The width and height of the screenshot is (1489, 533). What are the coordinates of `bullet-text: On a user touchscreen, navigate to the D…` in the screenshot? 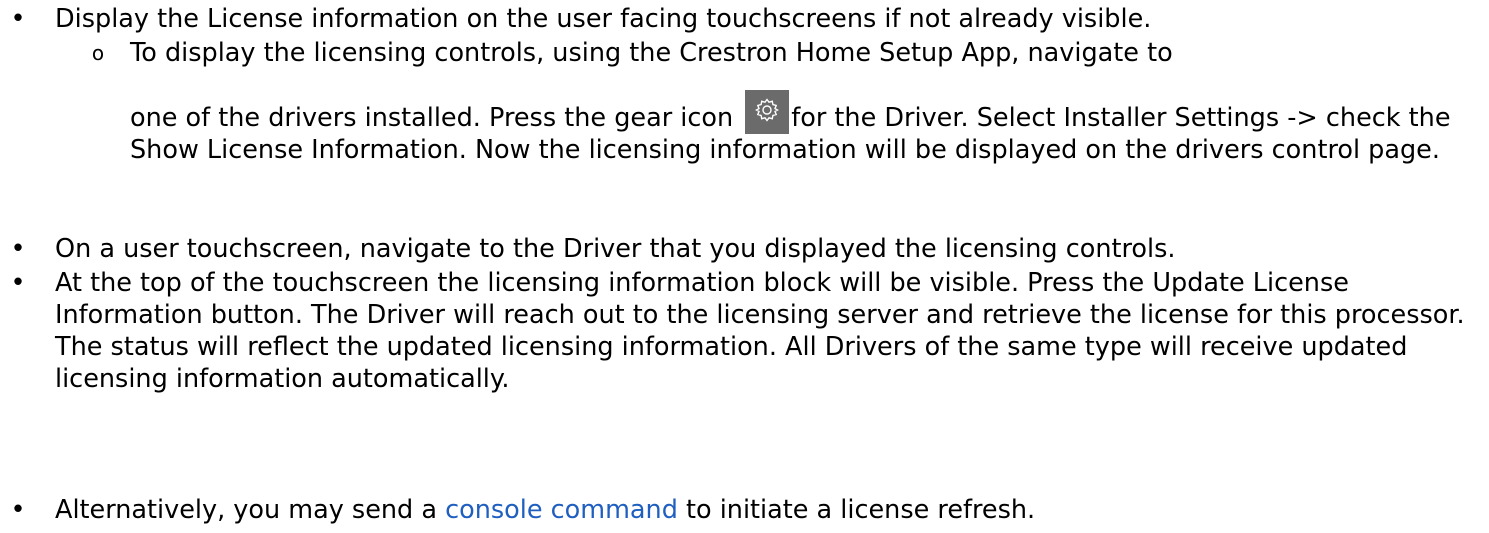 It's located at (615, 249).